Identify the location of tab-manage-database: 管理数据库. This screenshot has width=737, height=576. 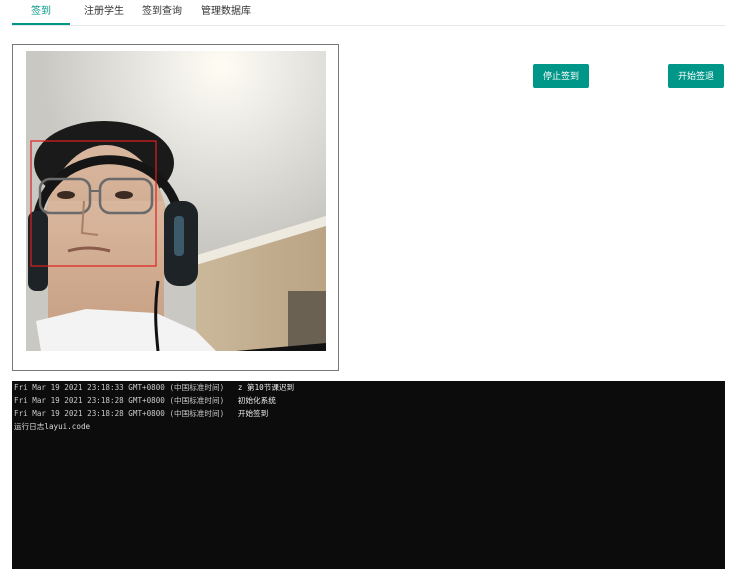
(226, 12).